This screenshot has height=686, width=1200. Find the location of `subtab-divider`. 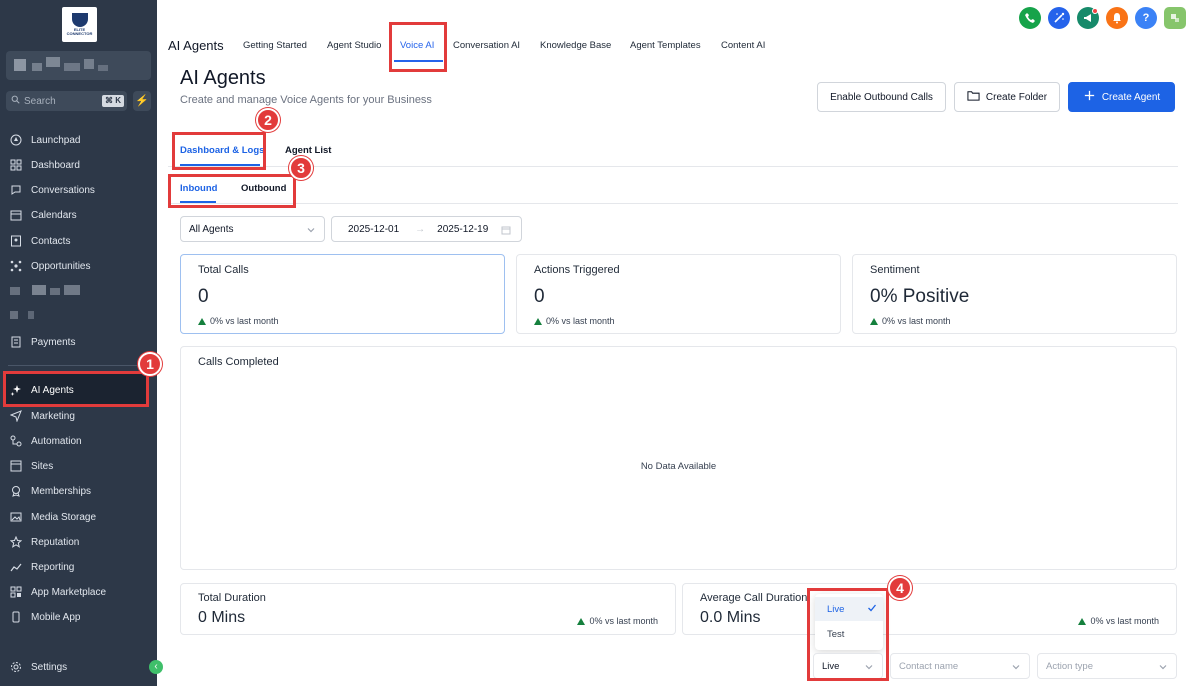

subtab-divider is located at coordinates (673, 166).